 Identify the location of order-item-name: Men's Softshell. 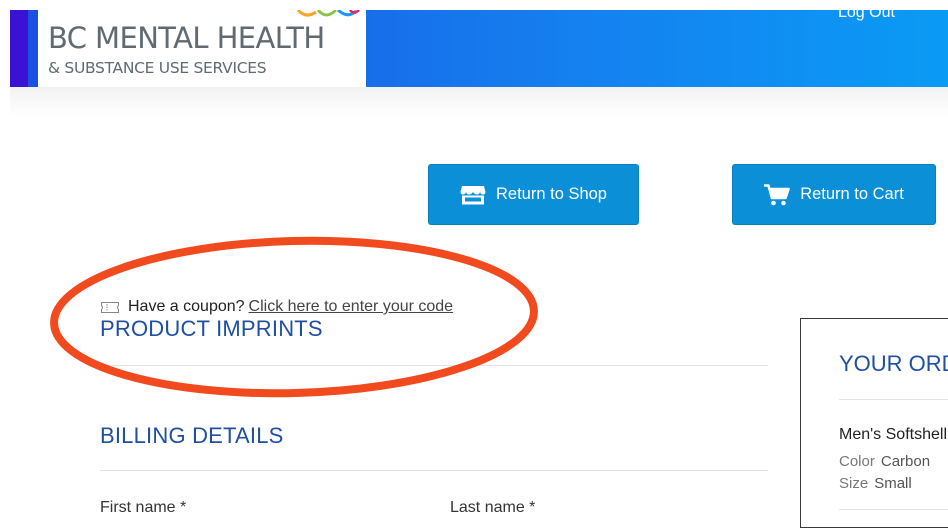
(893, 434).